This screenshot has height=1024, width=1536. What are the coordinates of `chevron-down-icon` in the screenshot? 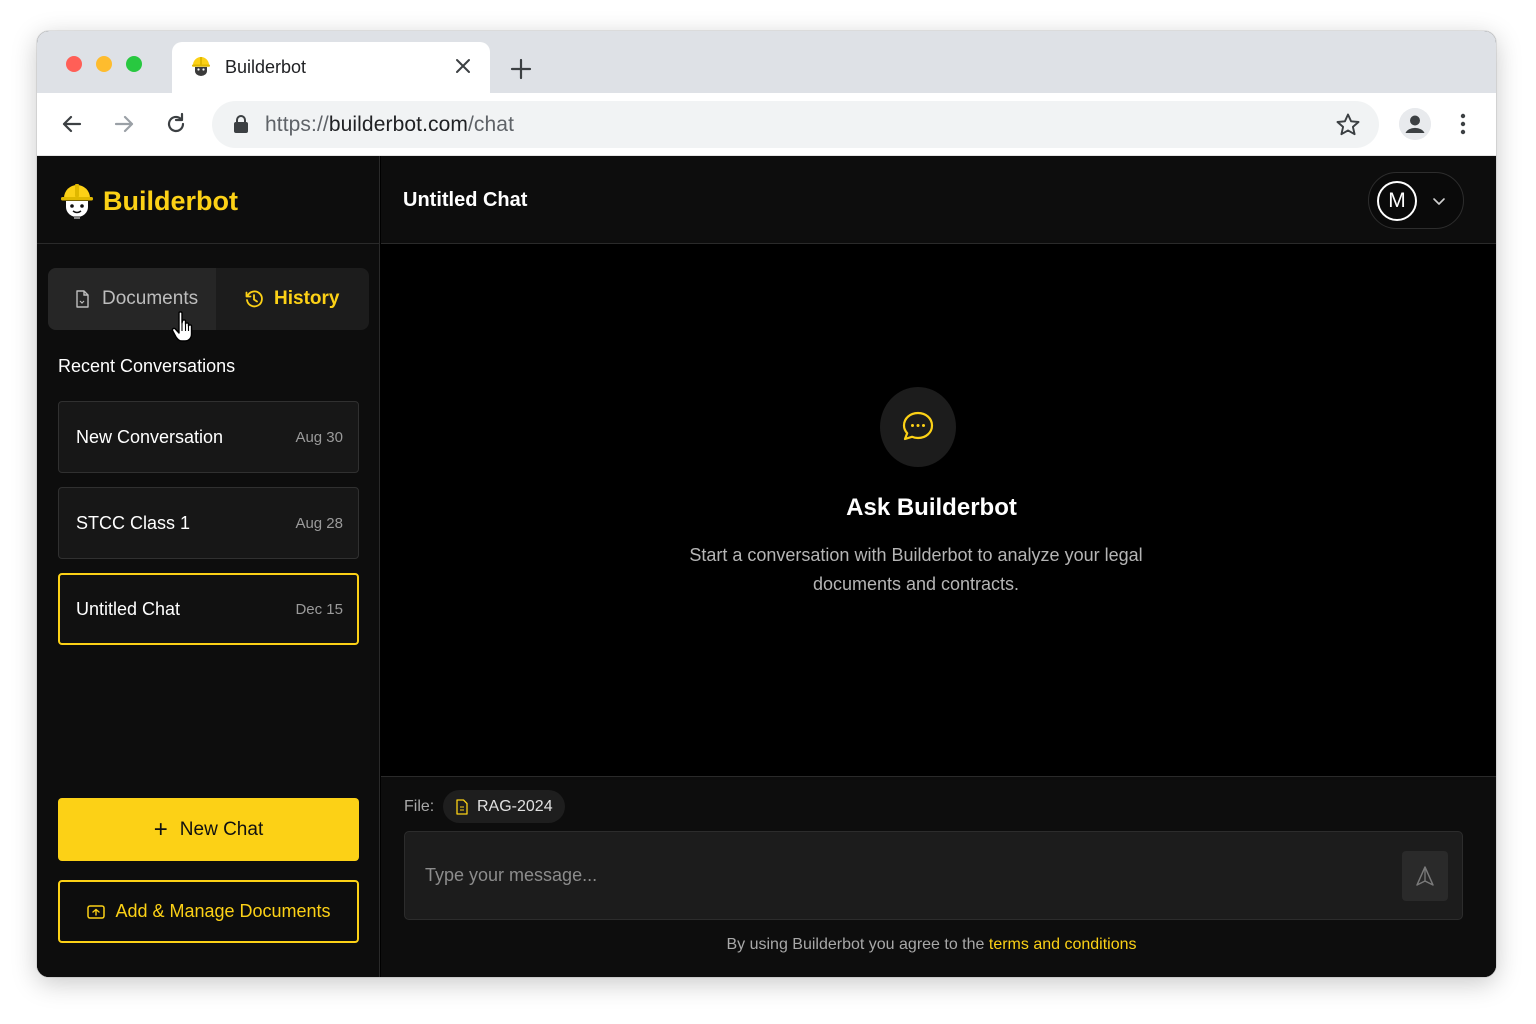 It's located at (1439, 201).